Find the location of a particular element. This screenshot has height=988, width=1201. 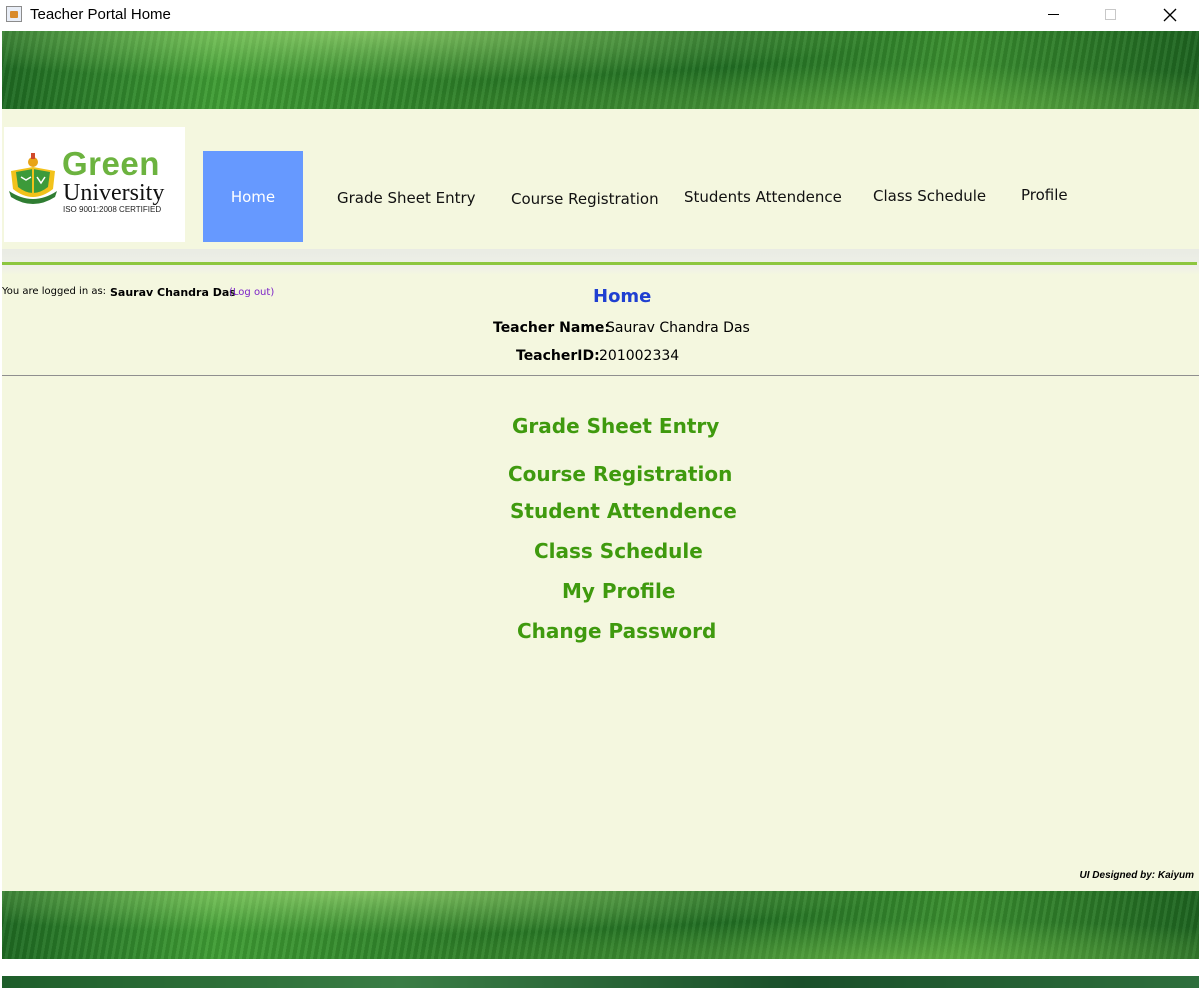

page-title: Home is located at coordinates (622, 296).